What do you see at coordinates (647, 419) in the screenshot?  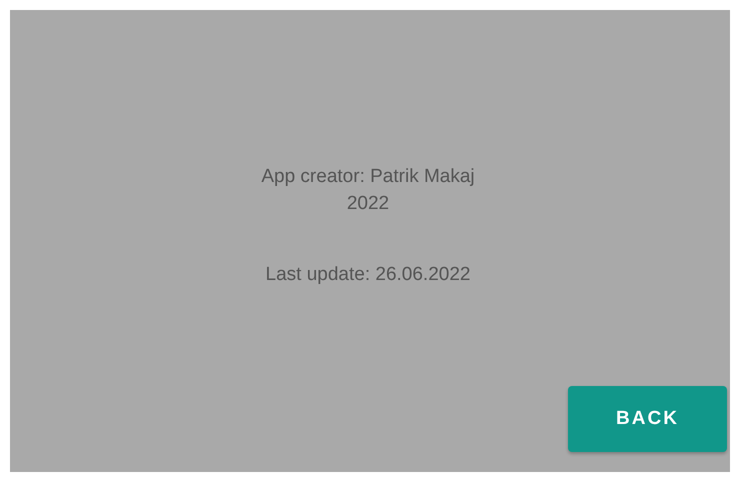 I see `back-button: BACK` at bounding box center [647, 419].